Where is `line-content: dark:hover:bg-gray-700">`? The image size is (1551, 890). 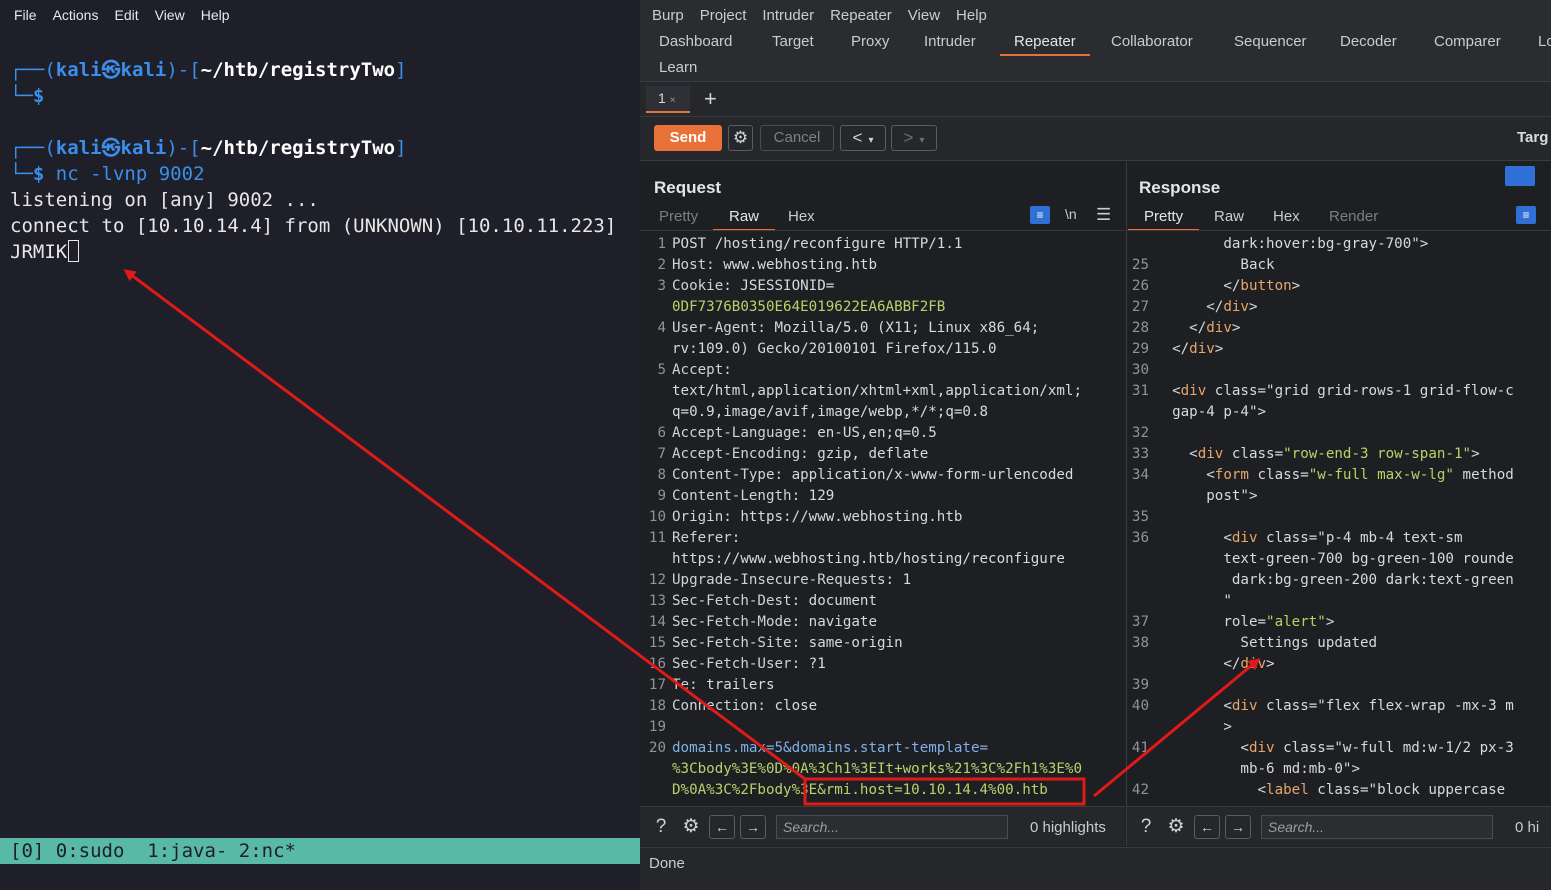 line-content: dark:hover:bg-gray-700"> is located at coordinates (1292, 244).